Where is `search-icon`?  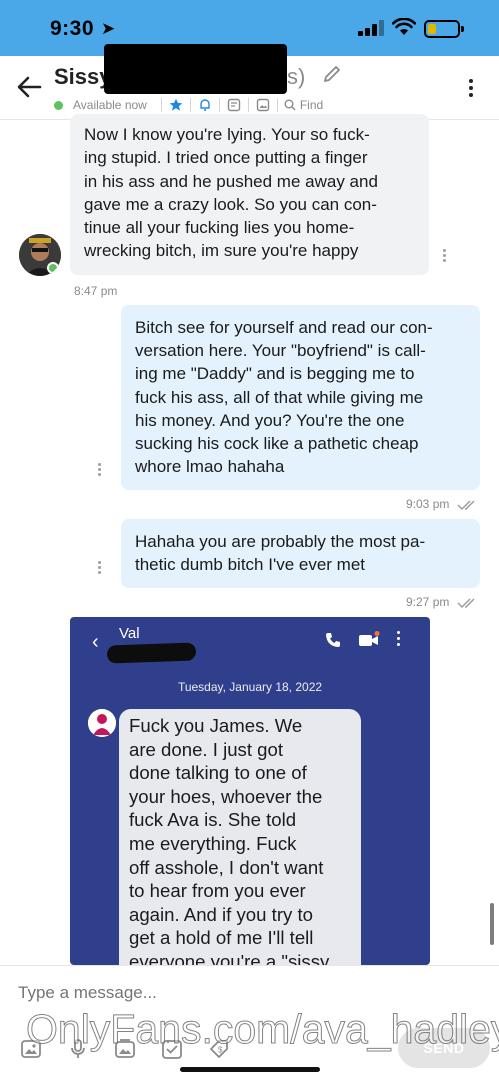 search-icon is located at coordinates (290, 105).